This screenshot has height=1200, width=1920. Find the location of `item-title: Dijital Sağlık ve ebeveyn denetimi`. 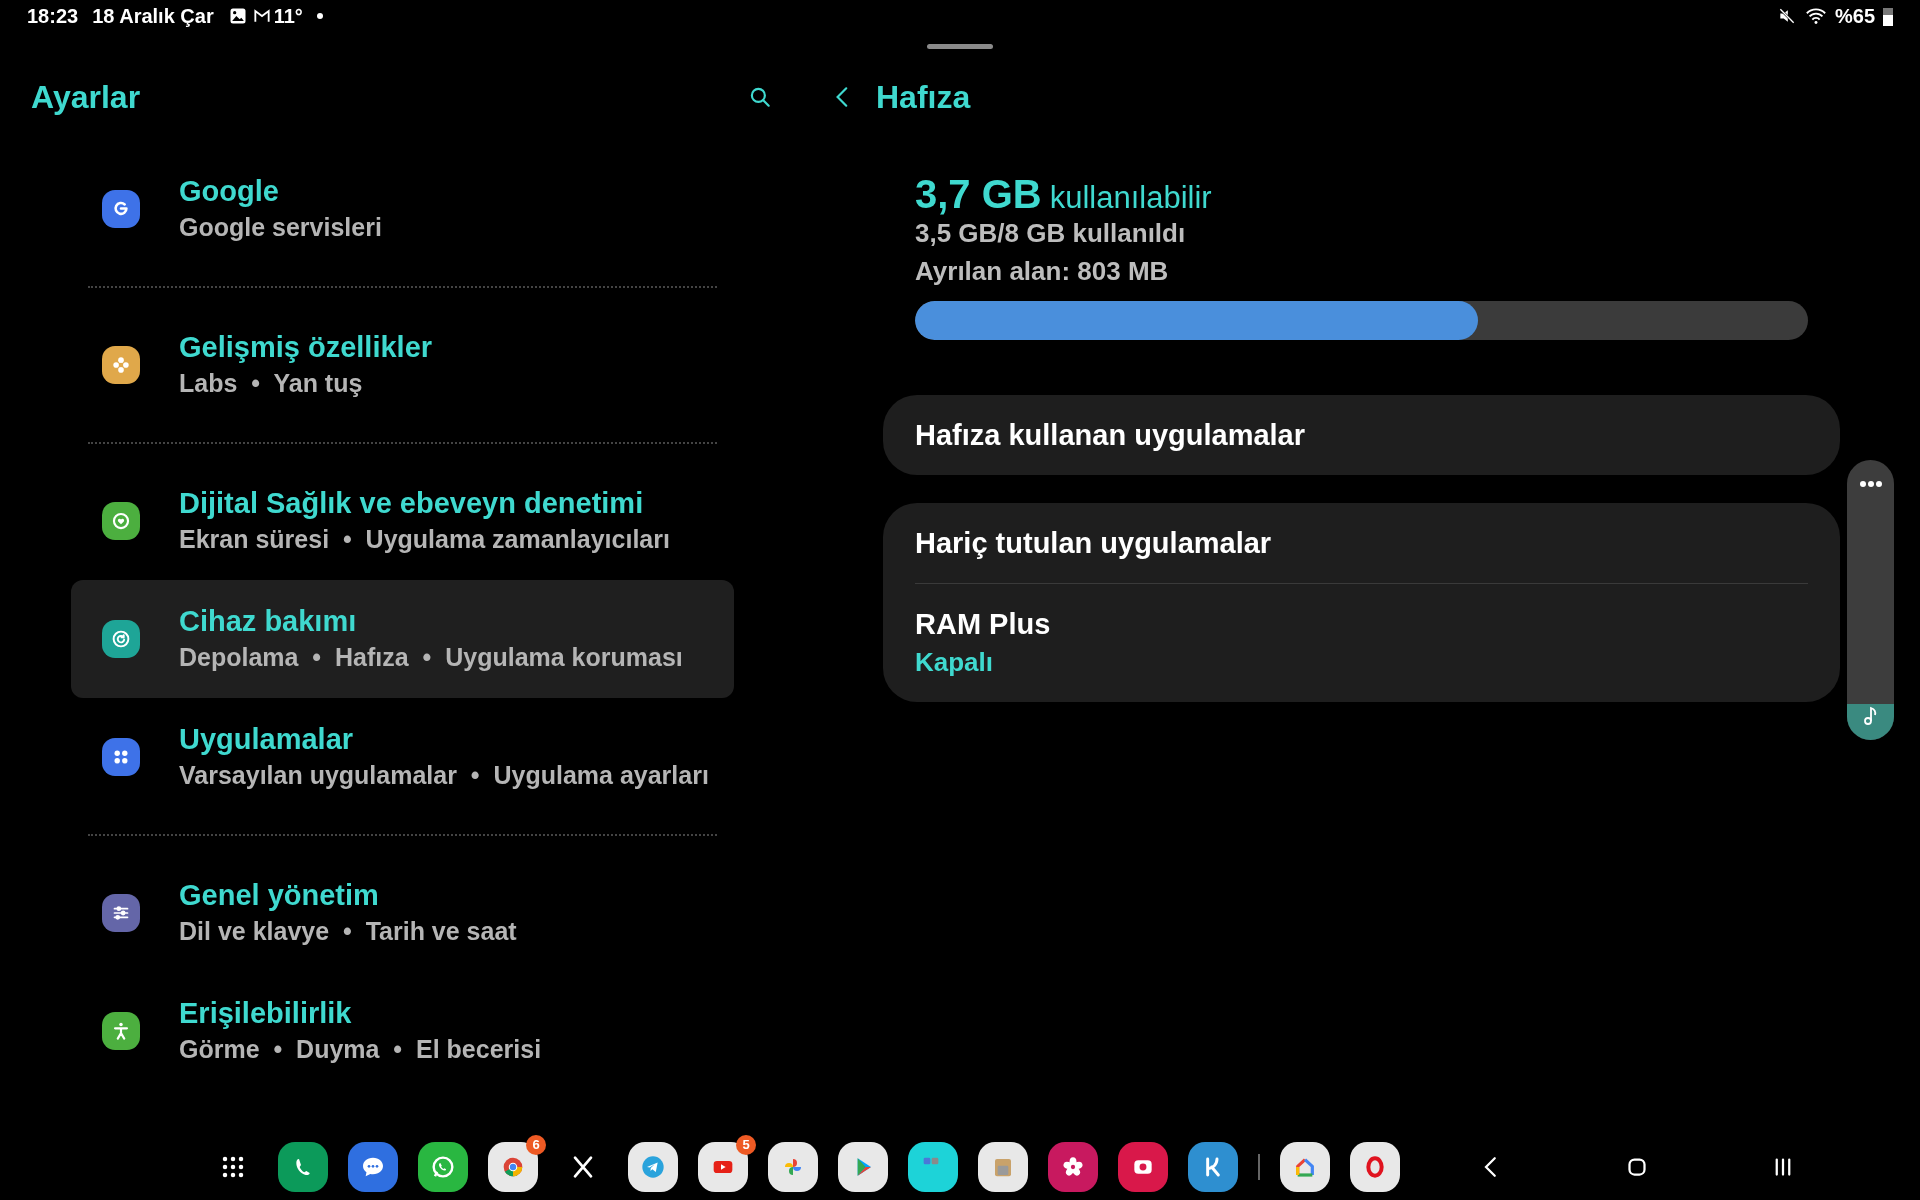

item-title: Dijital Sağlık ve ebeveyn denetimi is located at coordinates (412, 503).